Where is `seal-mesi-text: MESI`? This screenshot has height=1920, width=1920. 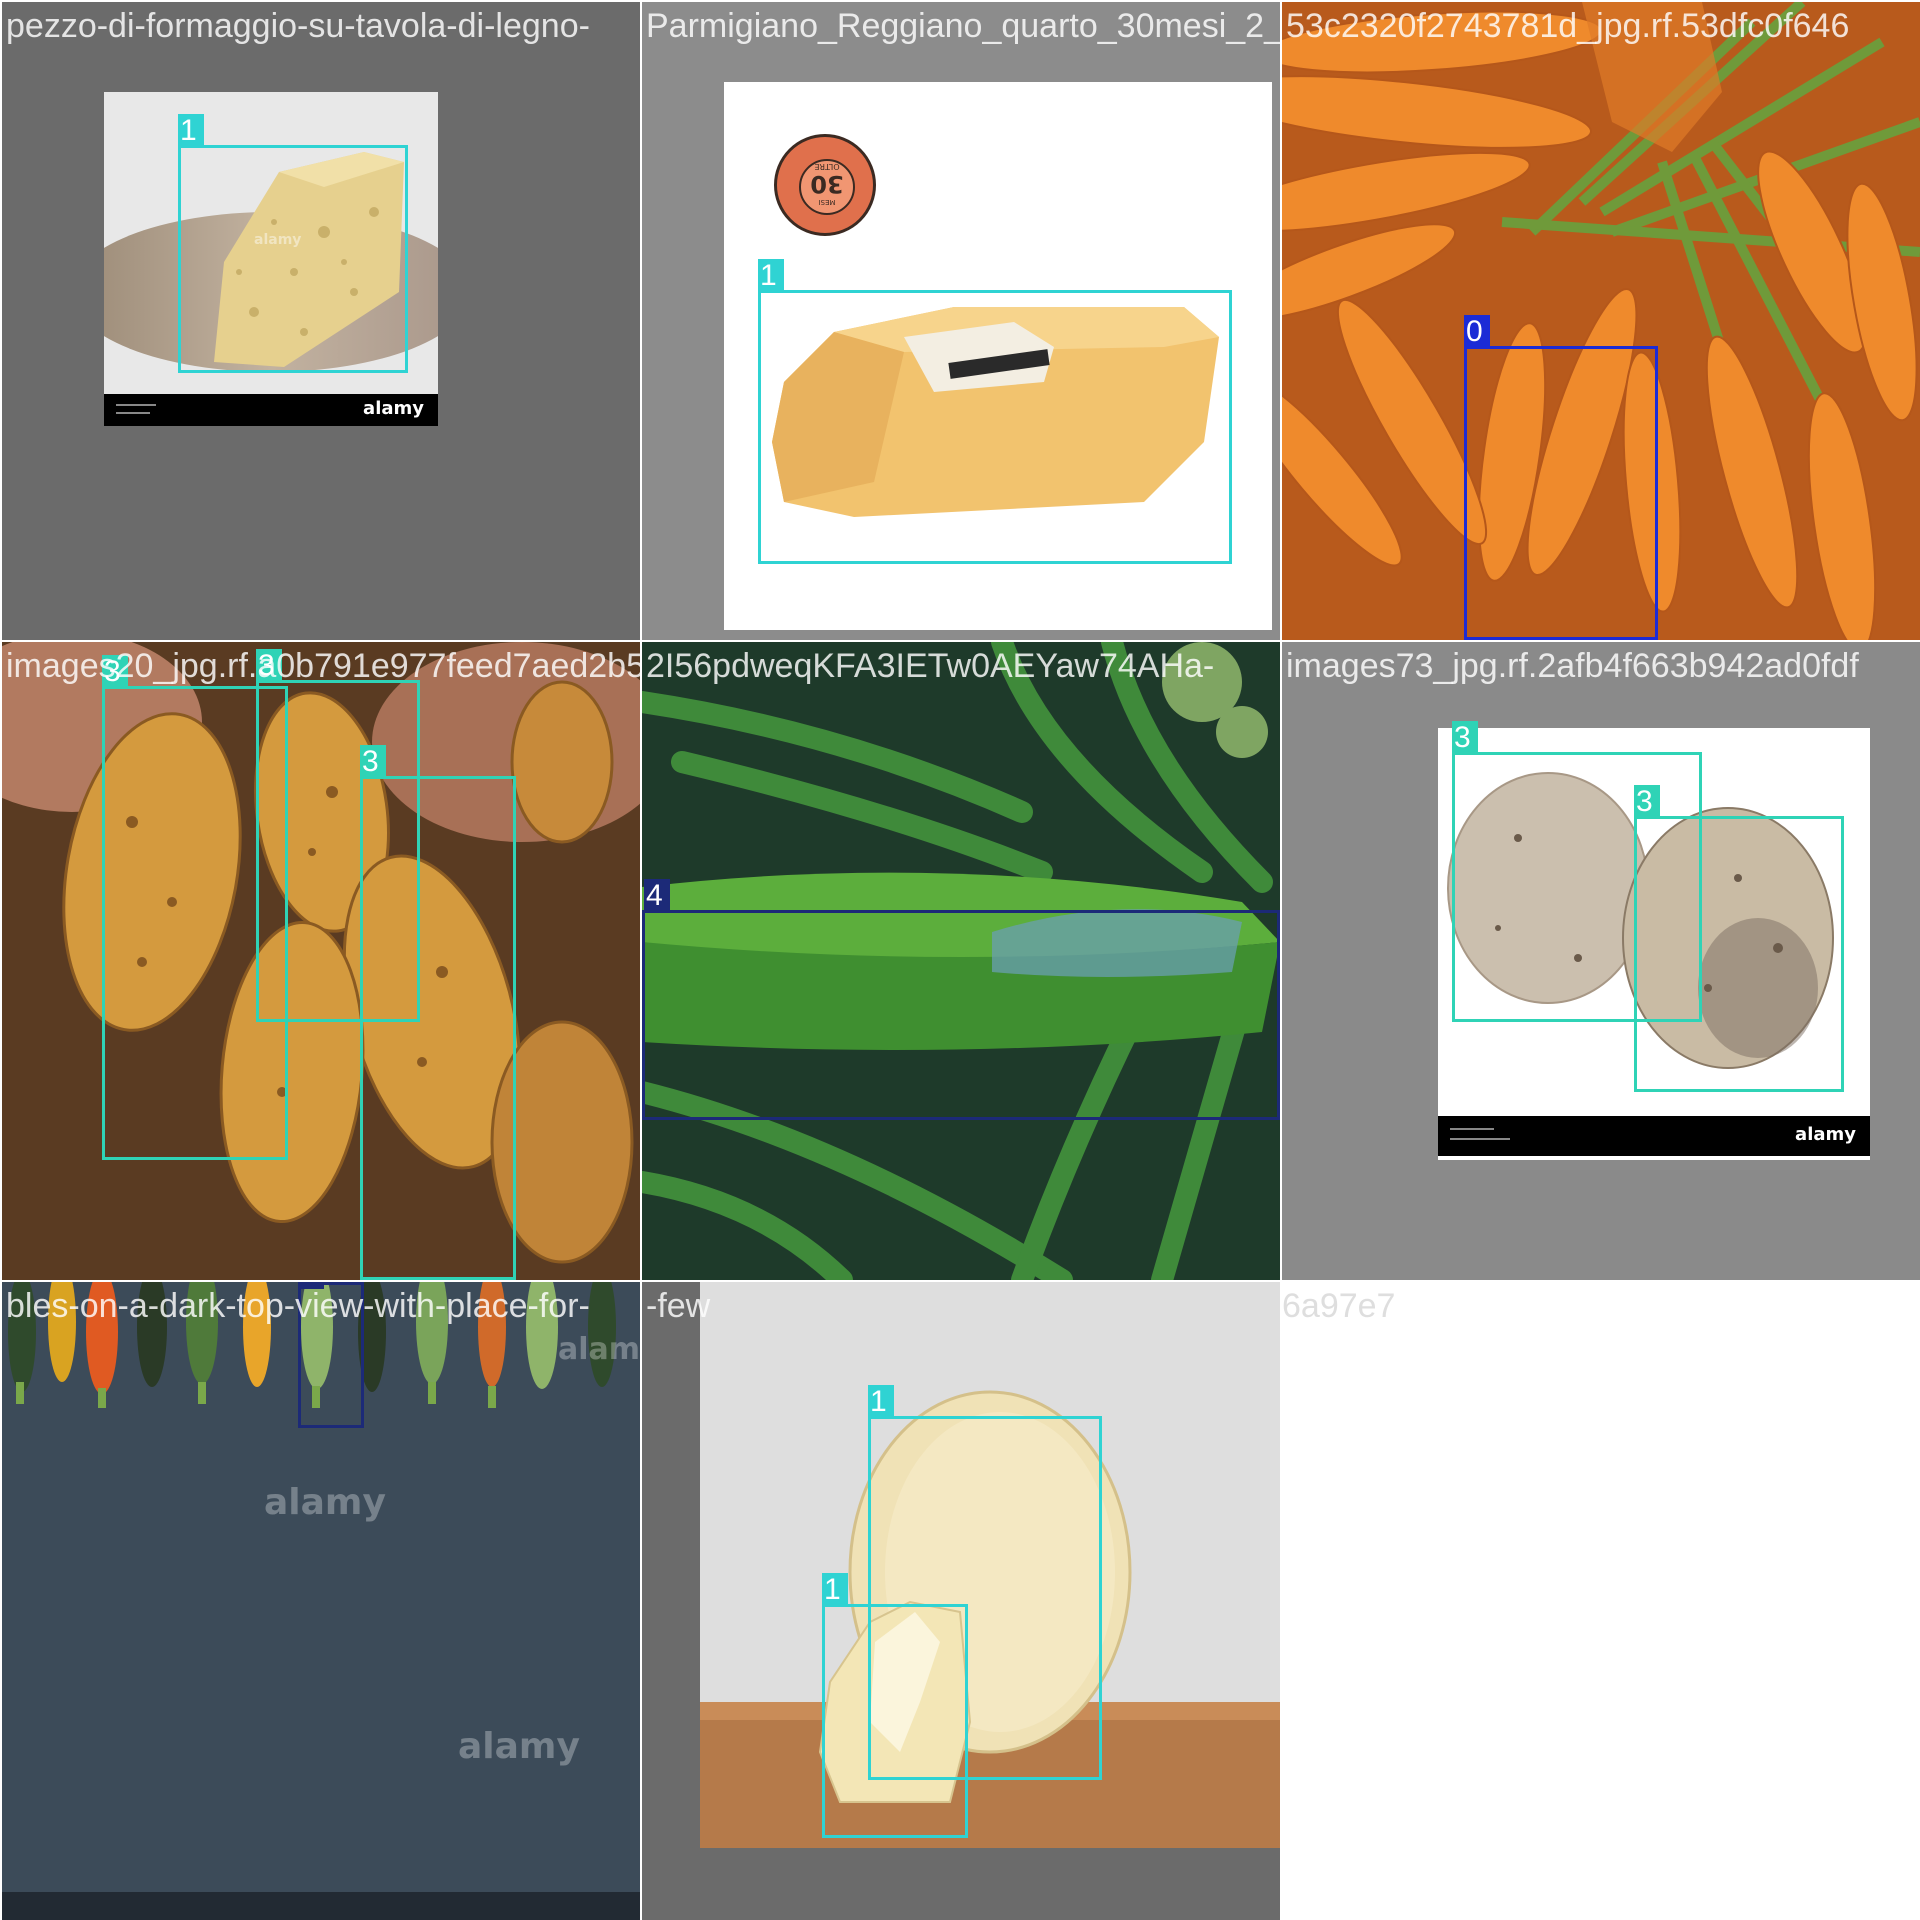
seal-mesi-text: MESI is located at coordinates (827, 202).